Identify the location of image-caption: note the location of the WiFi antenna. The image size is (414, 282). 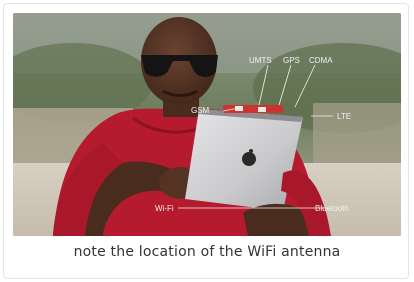
(207, 252).